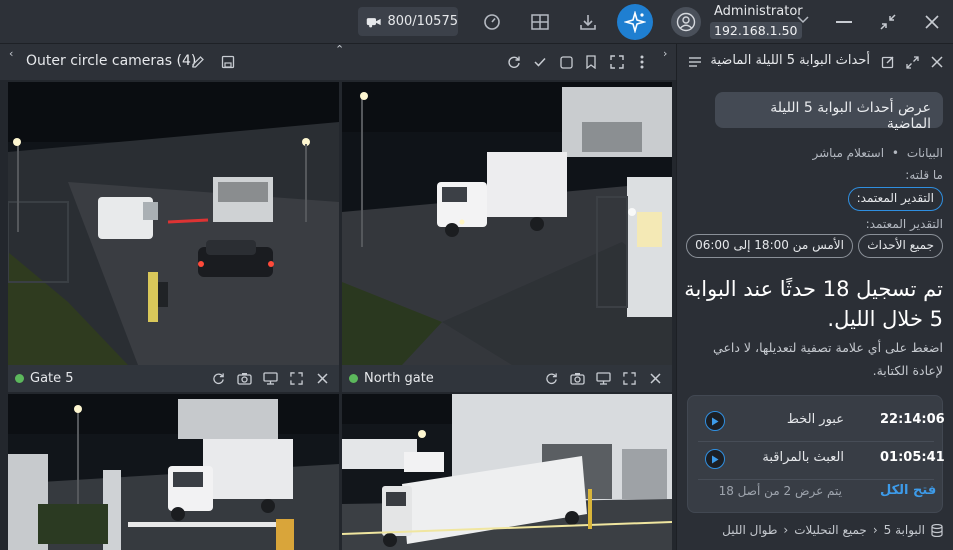 This screenshot has height=550, width=953. Describe the element at coordinates (912, 62) in the screenshot. I see `expand-panel-icon` at that location.